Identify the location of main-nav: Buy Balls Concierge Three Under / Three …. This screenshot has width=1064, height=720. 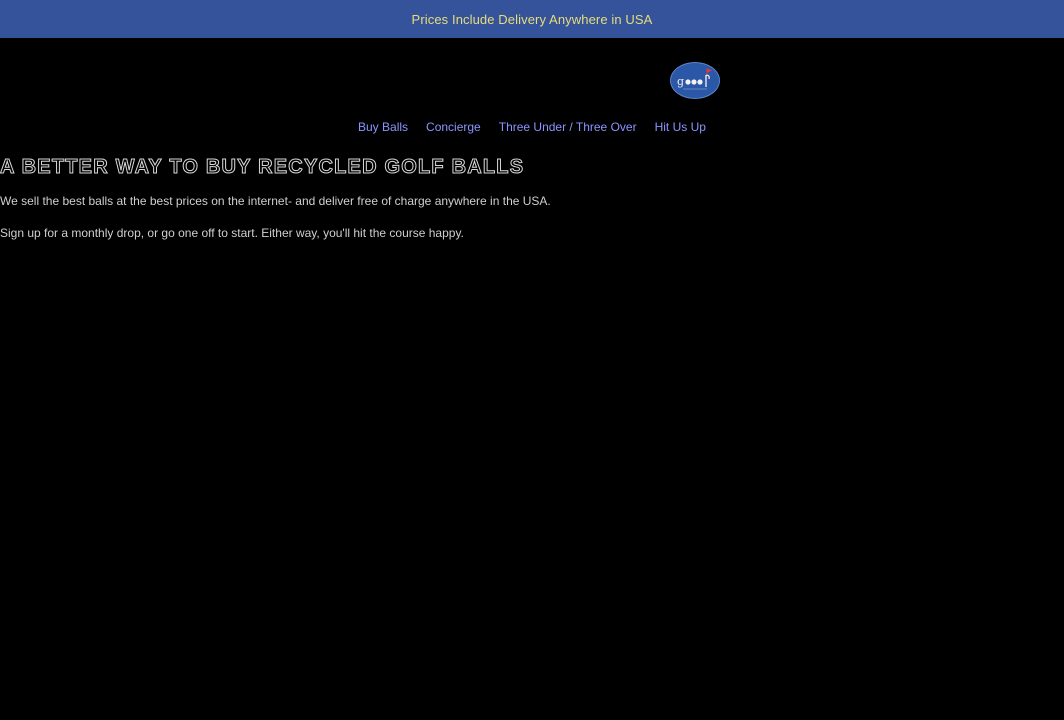
(532, 127).